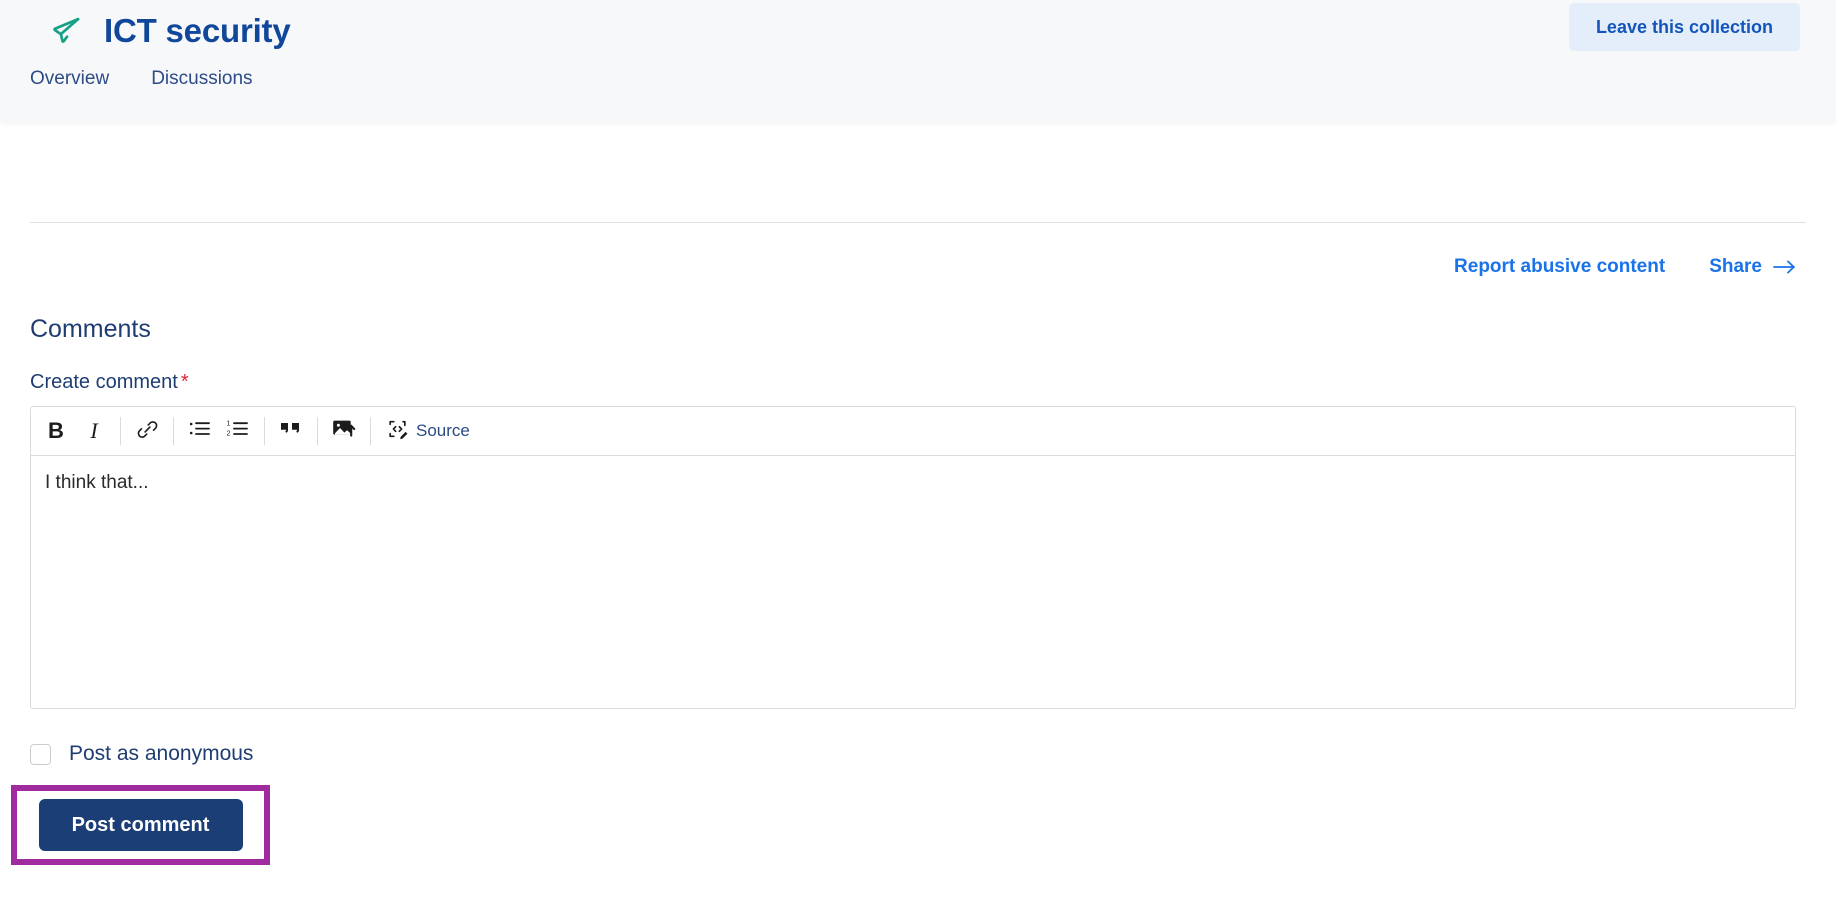 The width and height of the screenshot is (1836, 922). I want to click on report-abusive-content-label: Report abusive content, so click(1560, 266).